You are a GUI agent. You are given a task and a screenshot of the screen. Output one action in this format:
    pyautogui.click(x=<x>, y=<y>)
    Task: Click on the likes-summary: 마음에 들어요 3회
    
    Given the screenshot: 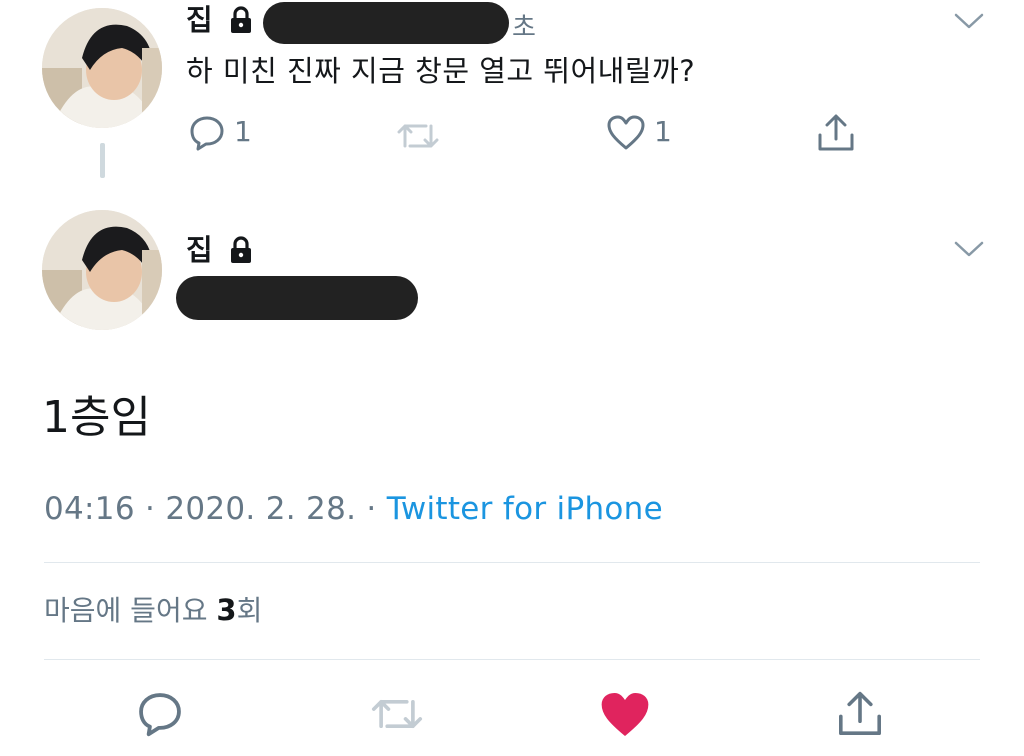 What is the action you would take?
    pyautogui.click(x=153, y=610)
    